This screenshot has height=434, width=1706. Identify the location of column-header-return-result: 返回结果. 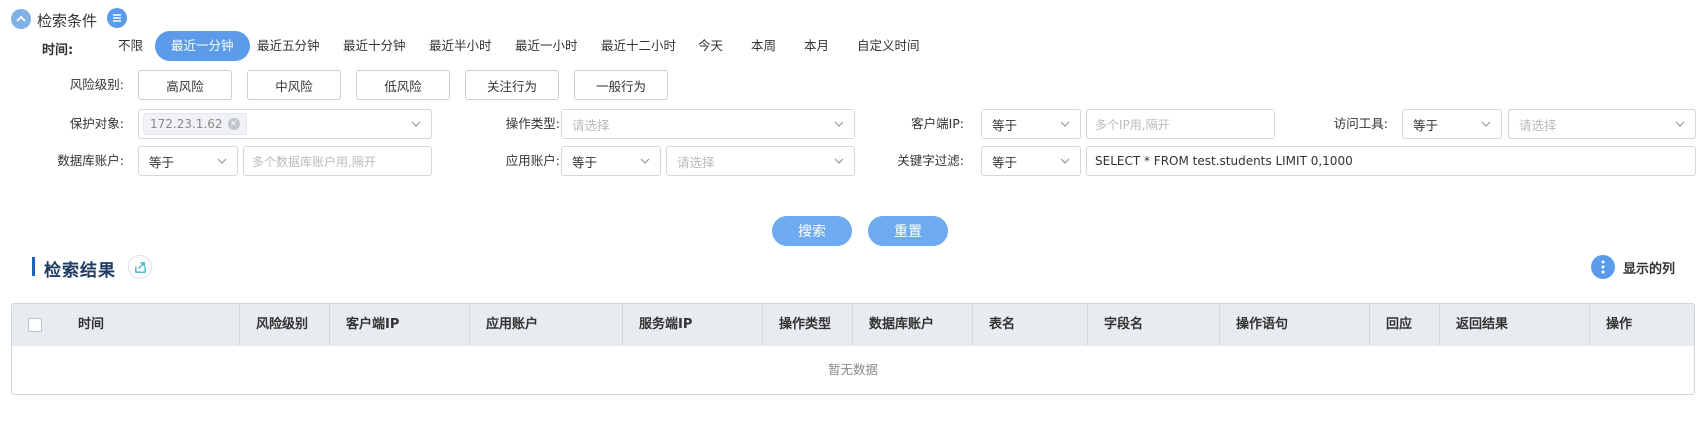
(1514, 325).